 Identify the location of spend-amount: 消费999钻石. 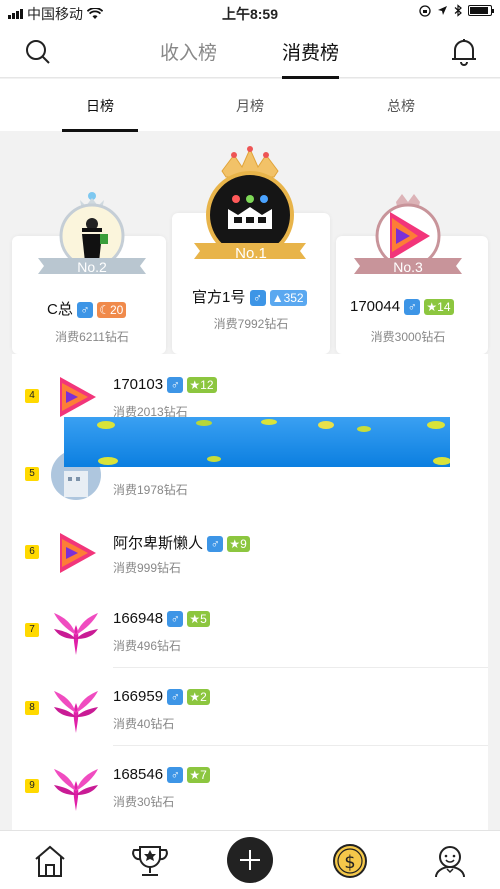
(147, 568).